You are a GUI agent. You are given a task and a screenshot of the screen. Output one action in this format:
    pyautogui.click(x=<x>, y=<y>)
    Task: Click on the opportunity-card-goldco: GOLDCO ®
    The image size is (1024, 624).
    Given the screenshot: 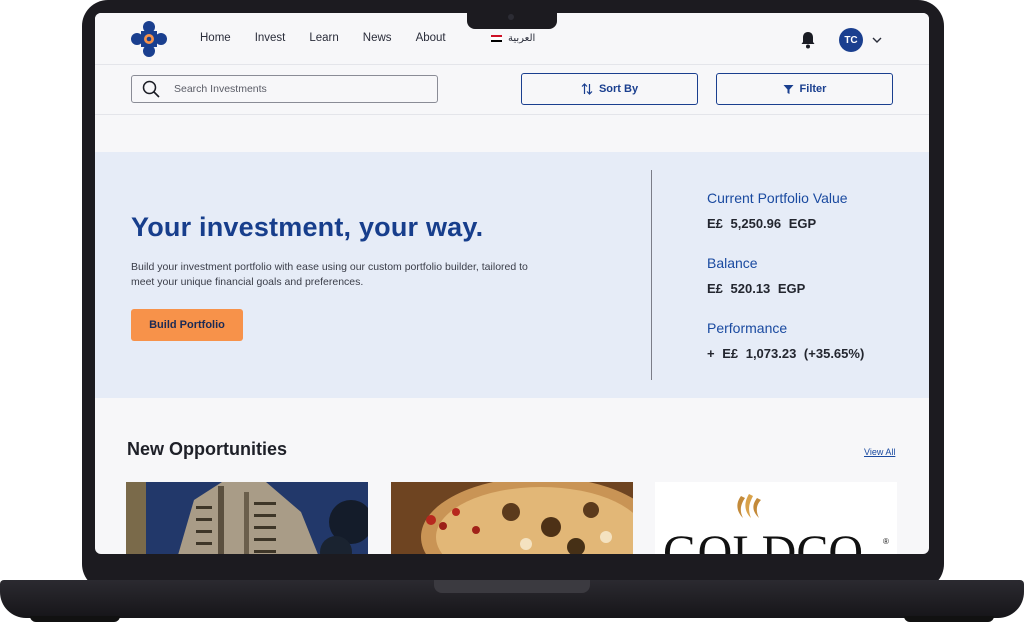 What is the action you would take?
    pyautogui.click(x=776, y=518)
    